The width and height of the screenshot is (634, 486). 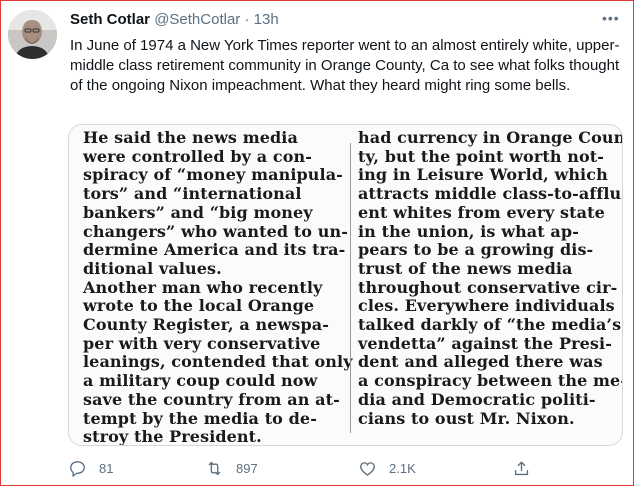 I want to click on avatar, so click(x=32, y=34).